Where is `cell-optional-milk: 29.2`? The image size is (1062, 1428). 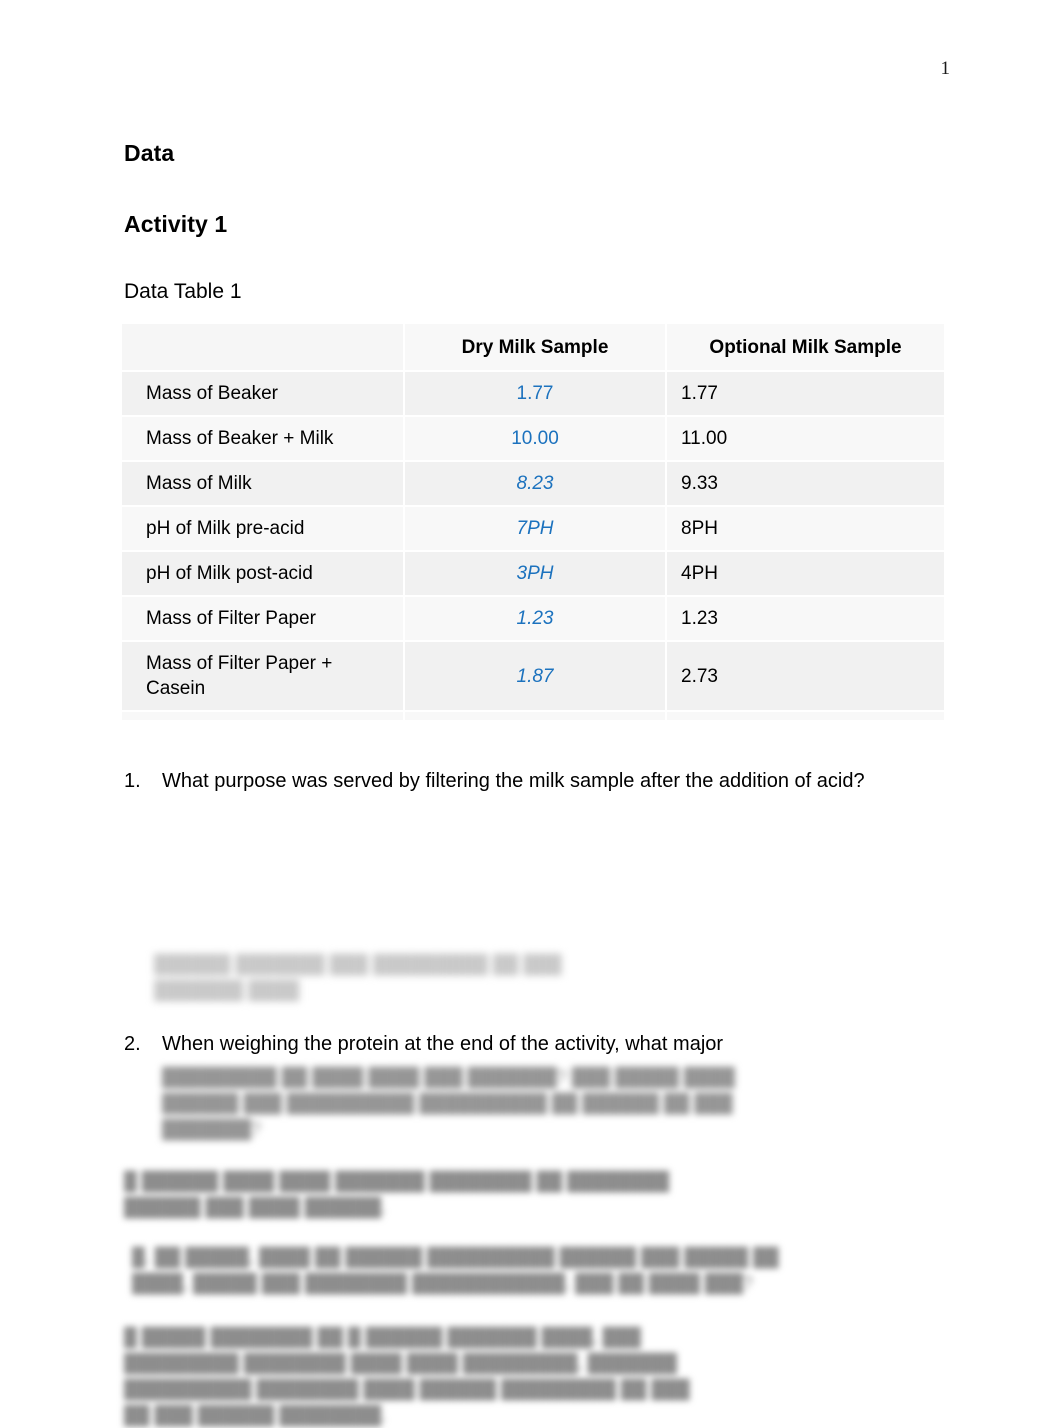
cell-optional-milk: 29.2 is located at coordinates (805, 715).